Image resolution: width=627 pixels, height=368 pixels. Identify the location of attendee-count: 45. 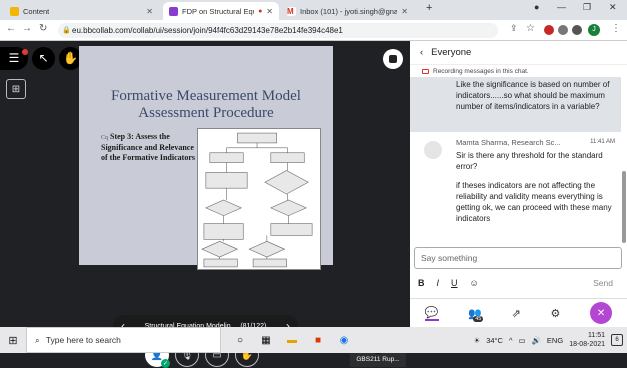
(478, 318).